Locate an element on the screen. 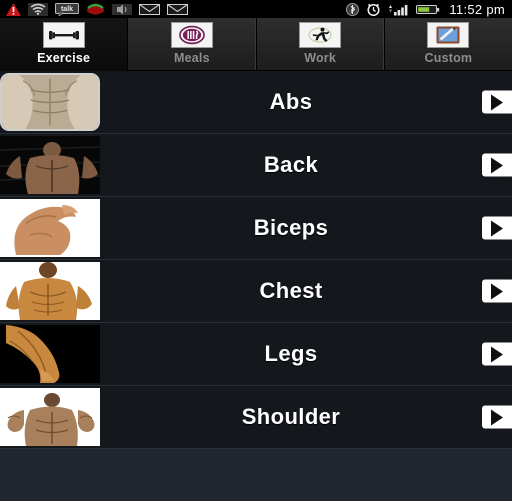 This screenshot has width=512, height=501. battery-icon is located at coordinates (428, 9).